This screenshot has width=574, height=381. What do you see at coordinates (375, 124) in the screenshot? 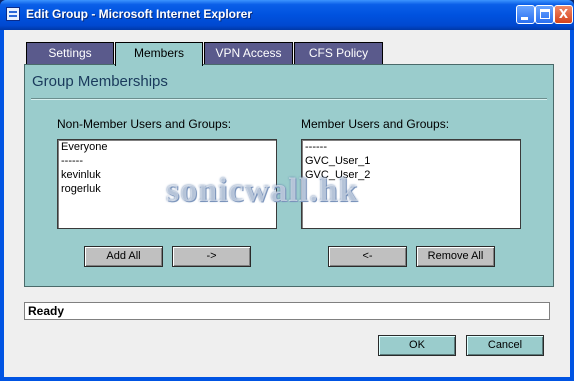
I see `member-label: Member Users and Groups:` at bounding box center [375, 124].